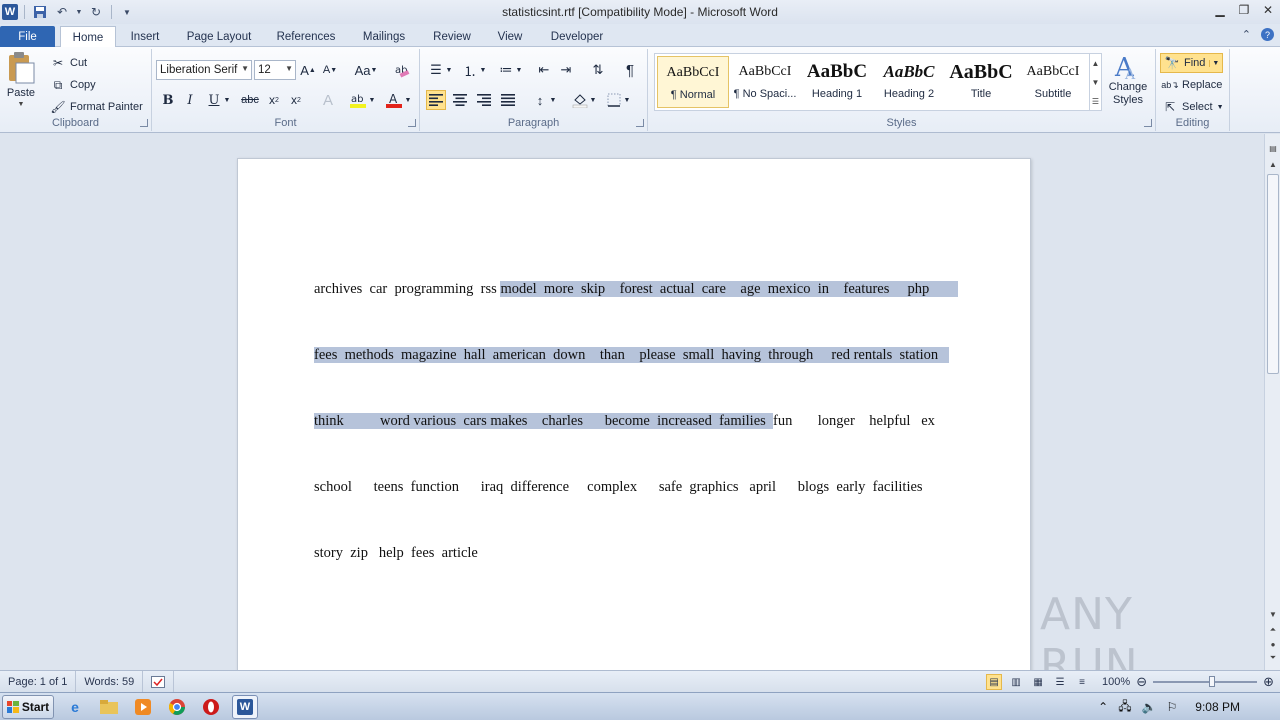  Describe the element at coordinates (1267, 34) in the screenshot. I see `help-icon: ?` at that location.